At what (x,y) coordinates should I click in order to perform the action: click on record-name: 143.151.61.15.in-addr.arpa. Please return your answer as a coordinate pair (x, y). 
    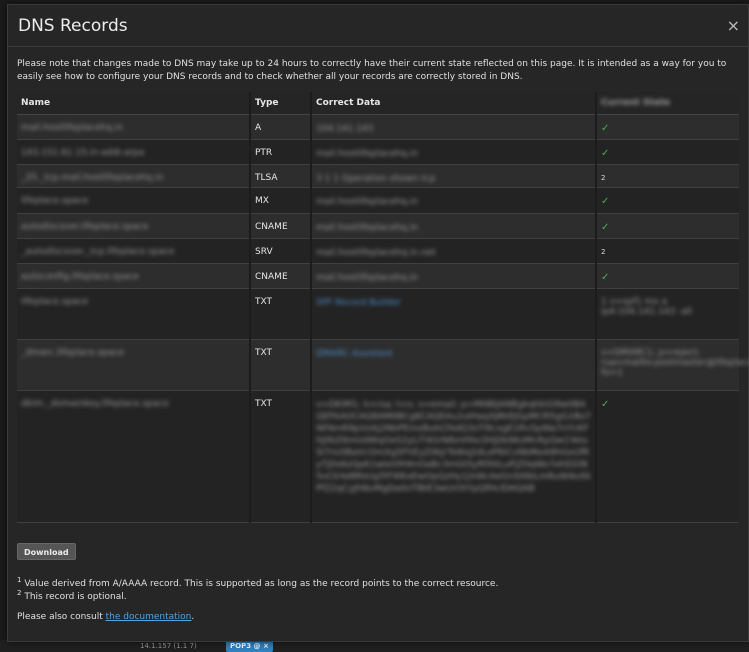
    Looking at the image, I should click on (133, 152).